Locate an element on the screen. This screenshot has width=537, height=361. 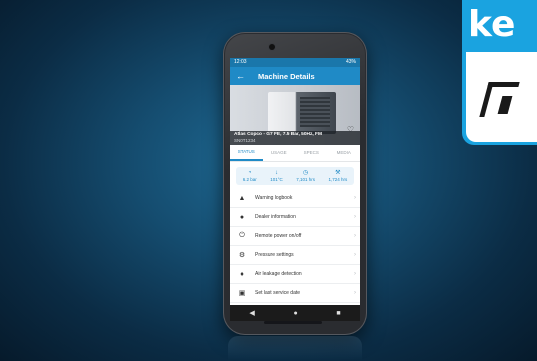
status-time: 12:03 is located at coordinates (240, 62).